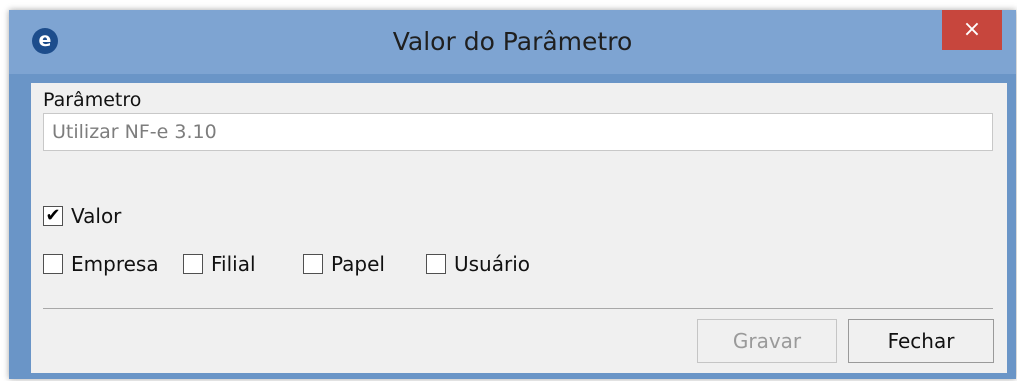 This screenshot has height=381, width=1017. What do you see at coordinates (96, 216) in the screenshot?
I see `valor-label: Valor` at bounding box center [96, 216].